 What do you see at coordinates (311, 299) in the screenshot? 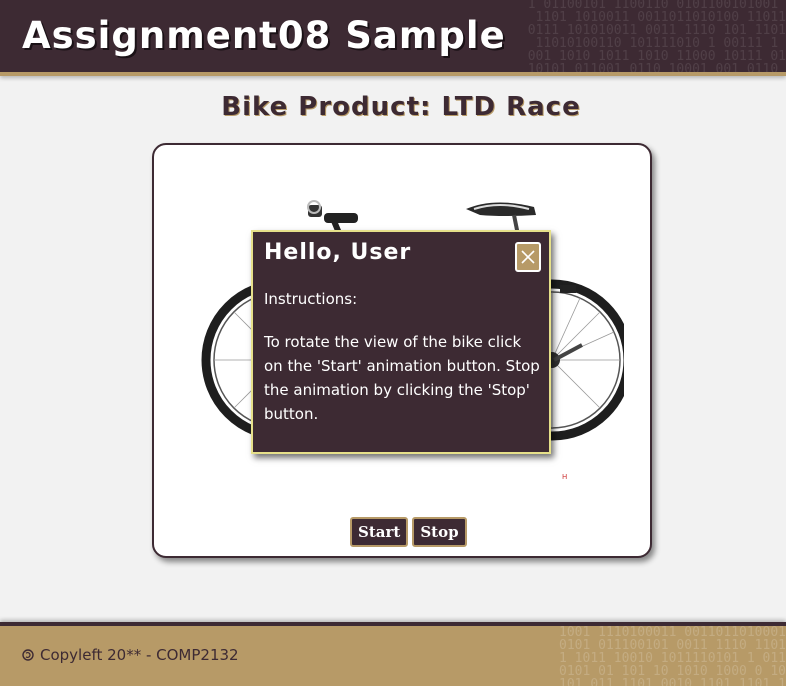
I see `instructions-label: Instructions:` at bounding box center [311, 299].